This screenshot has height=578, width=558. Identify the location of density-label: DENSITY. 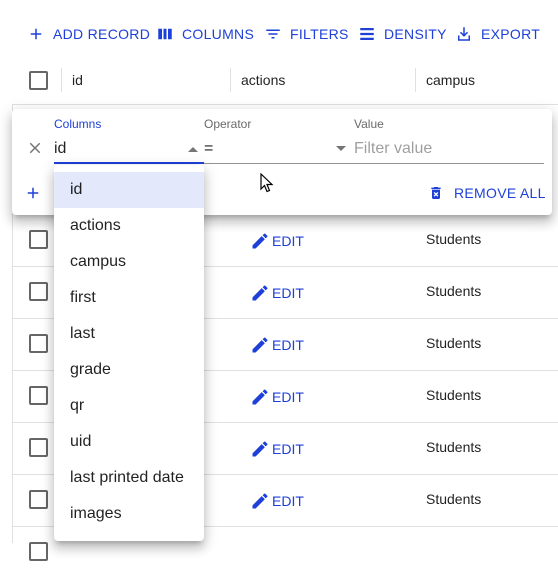
(415, 34).